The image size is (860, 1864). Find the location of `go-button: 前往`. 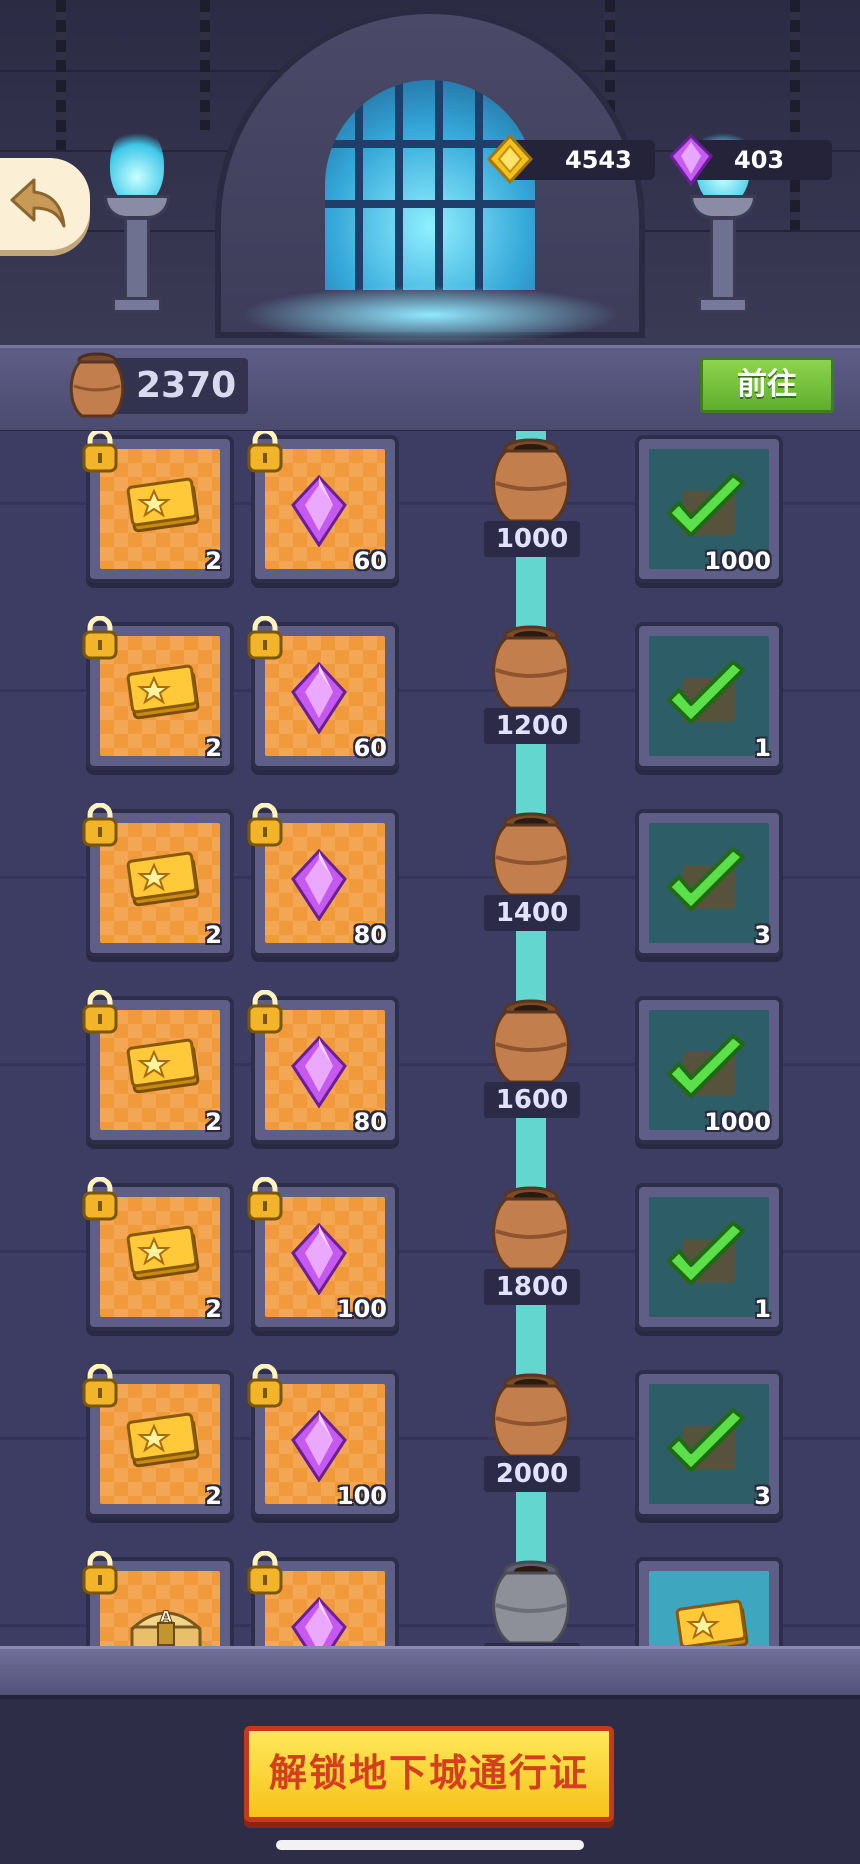

go-button: 前往 is located at coordinates (767, 385).